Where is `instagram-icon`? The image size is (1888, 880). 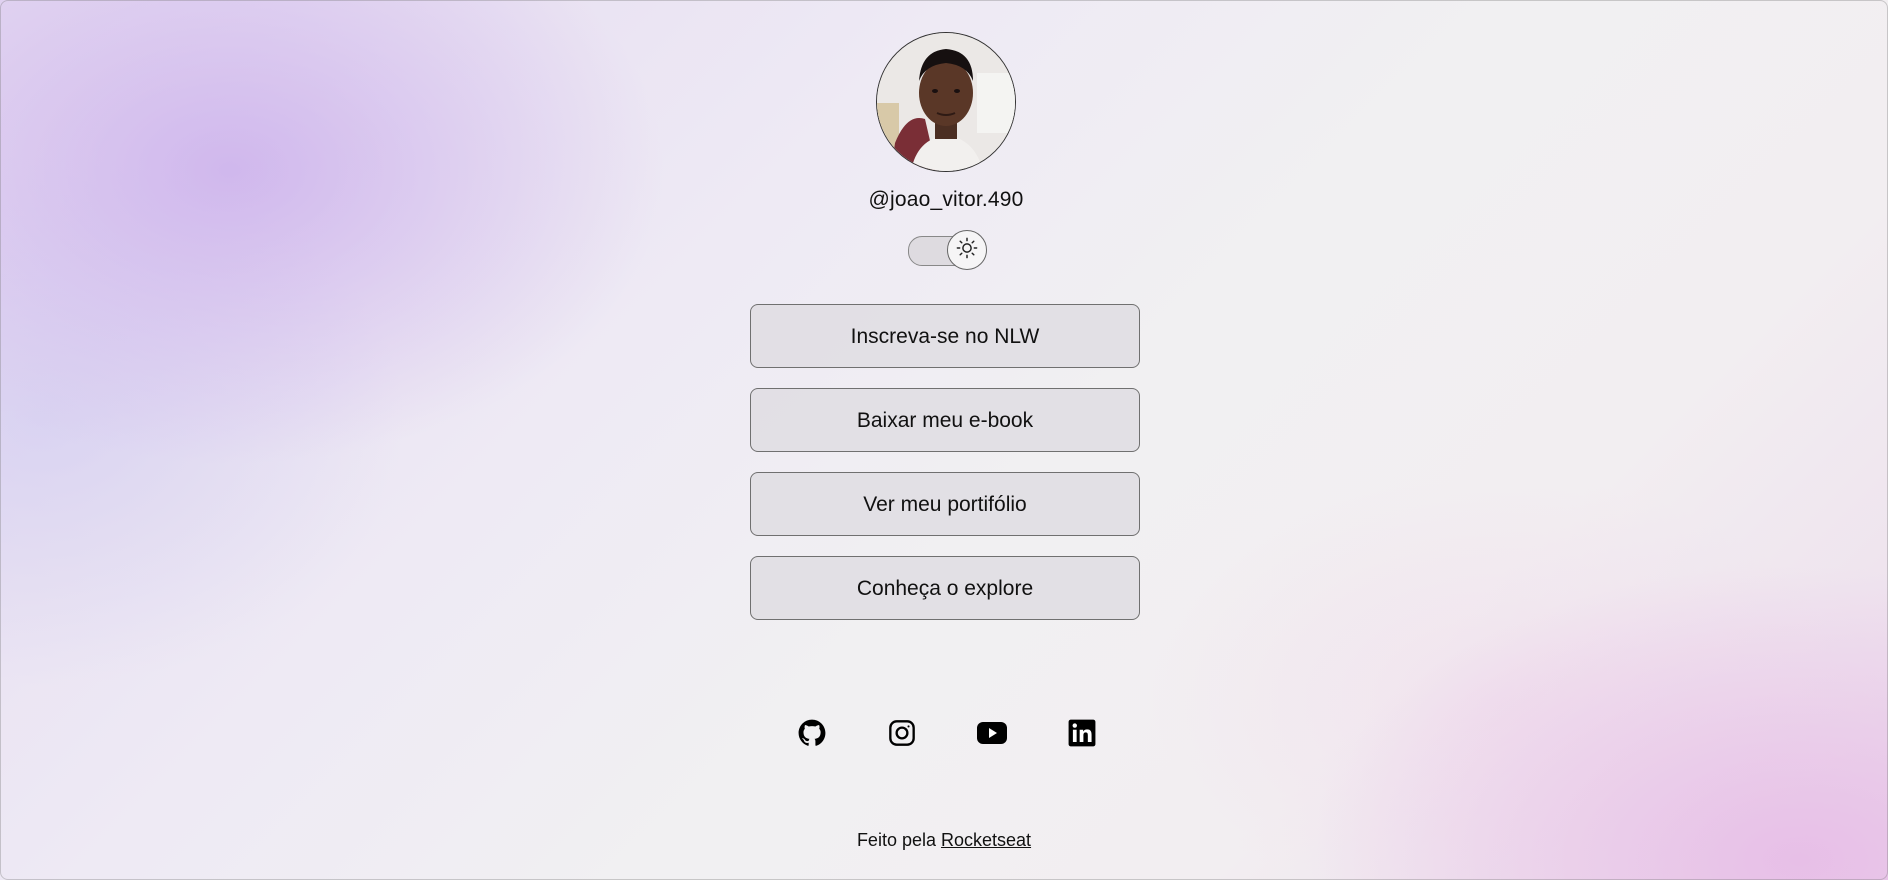 instagram-icon is located at coordinates (902, 735).